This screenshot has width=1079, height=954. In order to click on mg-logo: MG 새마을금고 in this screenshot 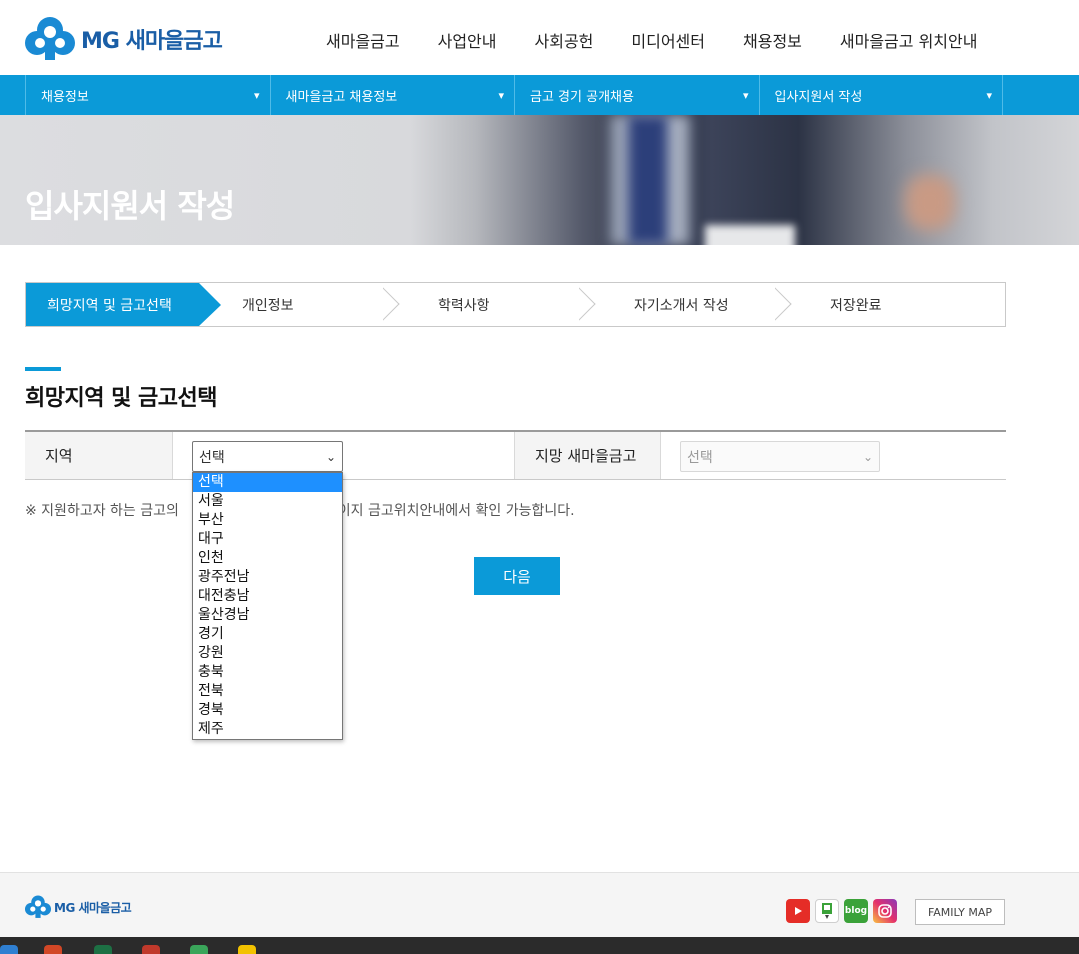, I will do `click(124, 39)`.